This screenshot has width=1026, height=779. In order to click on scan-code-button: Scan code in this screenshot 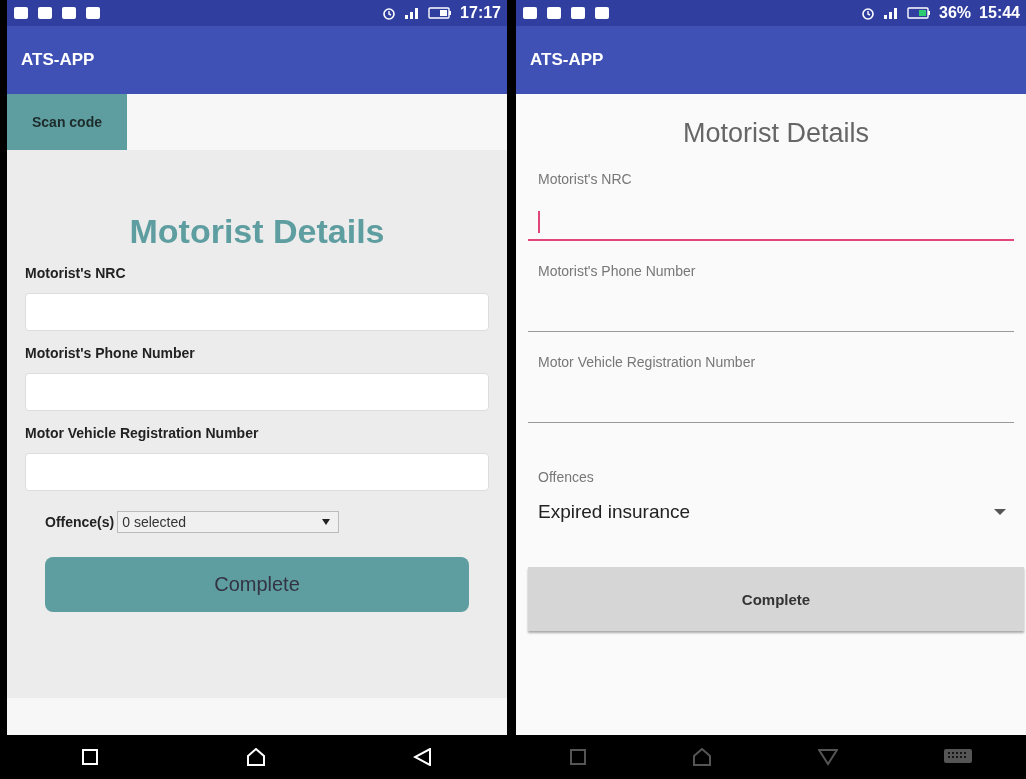, I will do `click(67, 122)`.